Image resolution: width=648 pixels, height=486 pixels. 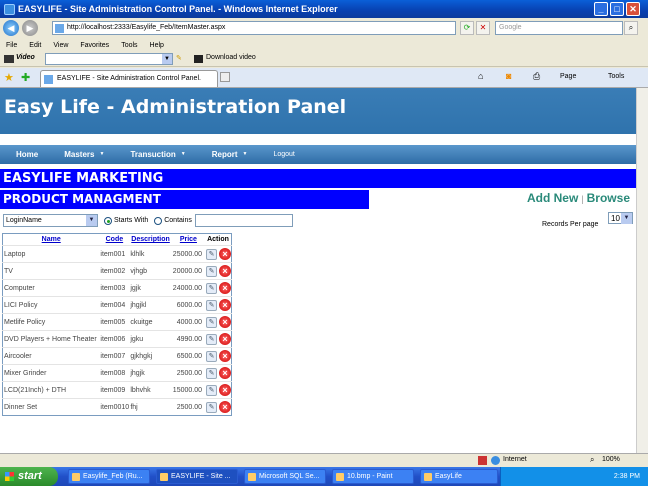 What do you see at coordinates (109, 59) in the screenshot?
I see `video-input` at bounding box center [109, 59].